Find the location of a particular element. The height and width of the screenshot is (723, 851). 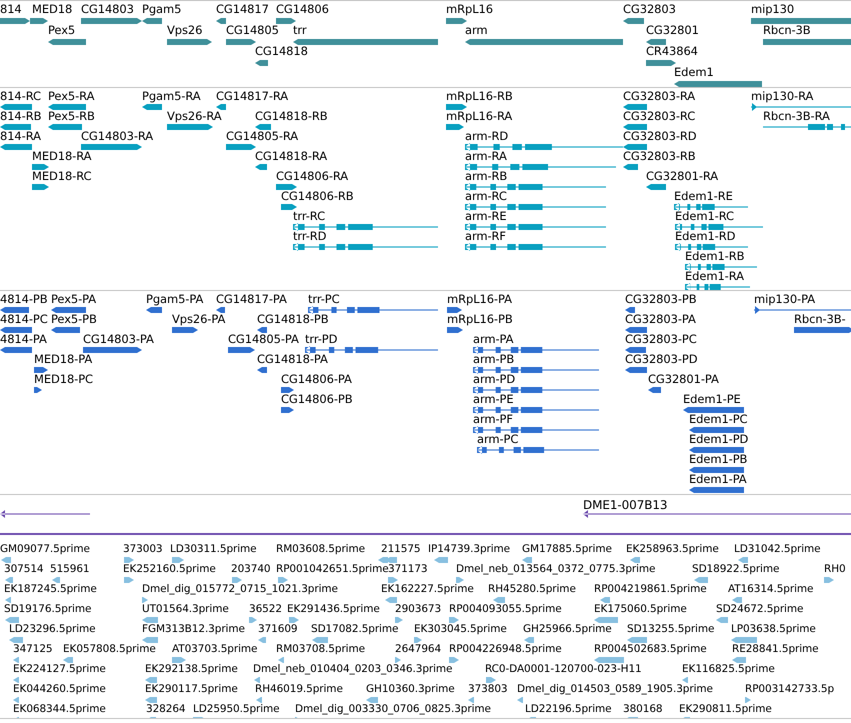

transcript-label: Pgam5-RA is located at coordinates (171, 96).